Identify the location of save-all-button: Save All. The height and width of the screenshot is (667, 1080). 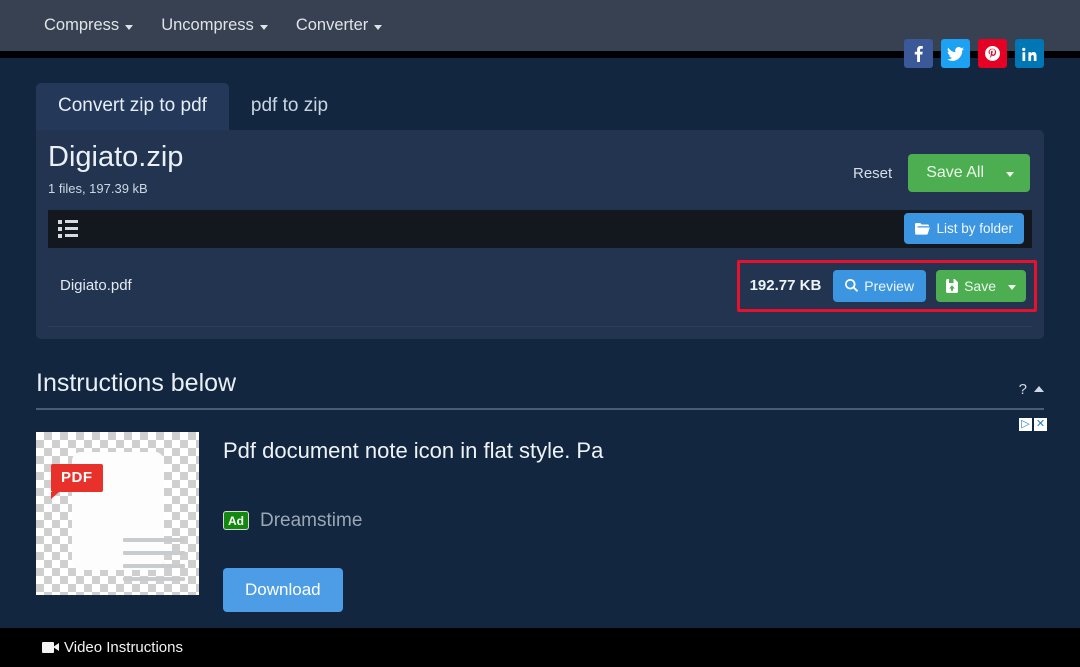
(969, 173).